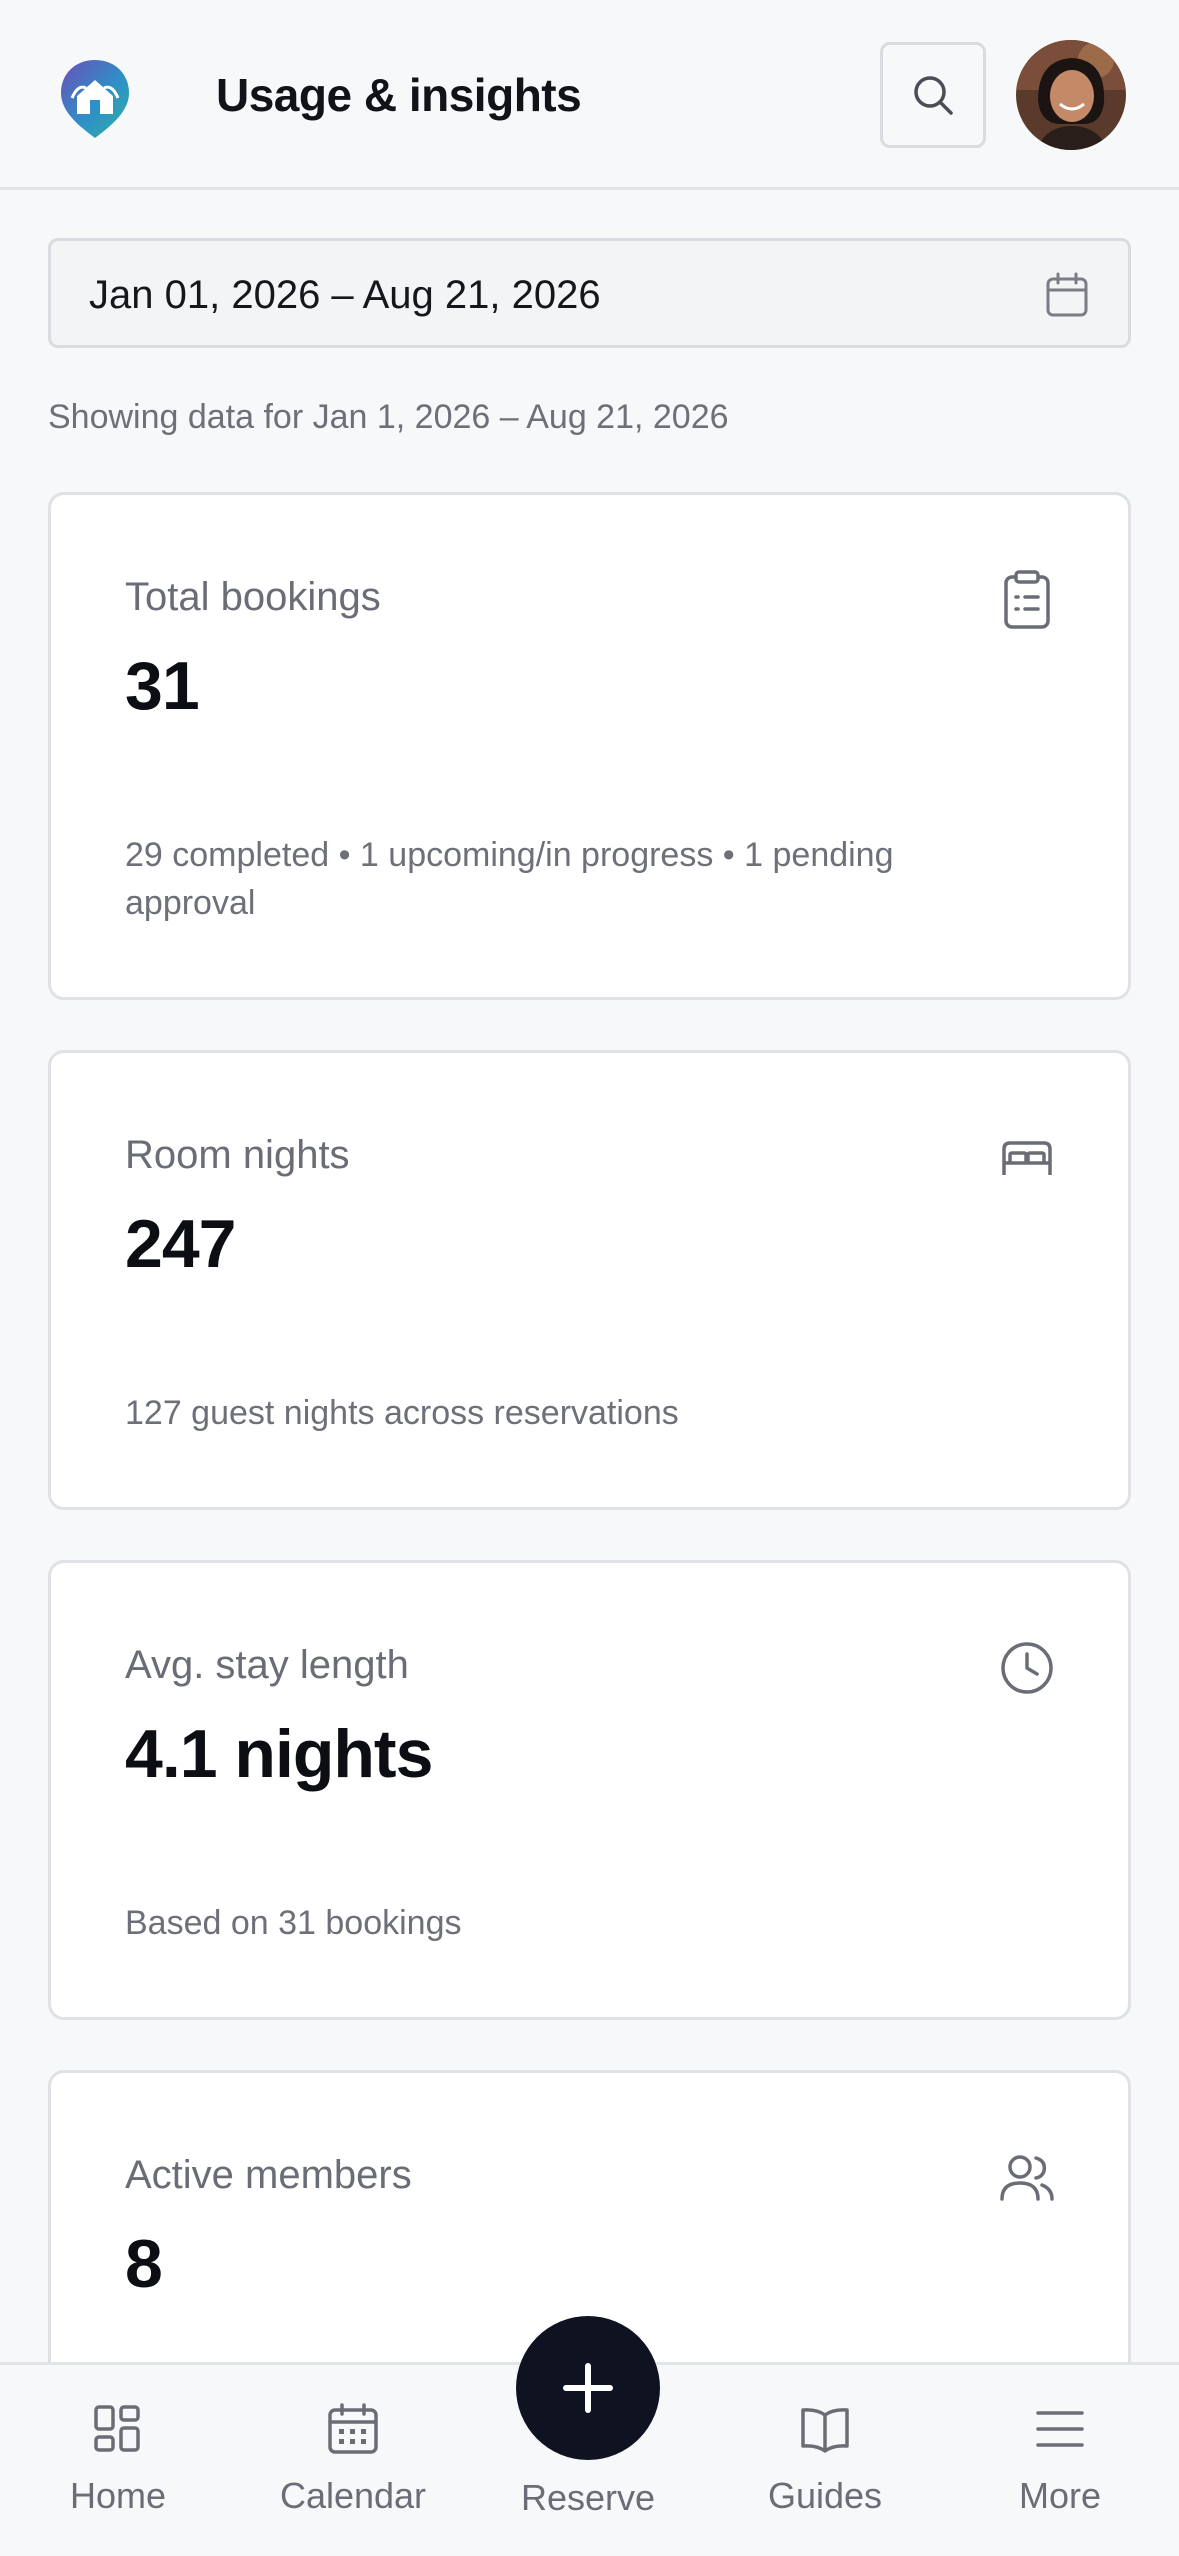 The height and width of the screenshot is (2556, 1179). I want to click on nav-guides-label: Guides, so click(825, 2495).